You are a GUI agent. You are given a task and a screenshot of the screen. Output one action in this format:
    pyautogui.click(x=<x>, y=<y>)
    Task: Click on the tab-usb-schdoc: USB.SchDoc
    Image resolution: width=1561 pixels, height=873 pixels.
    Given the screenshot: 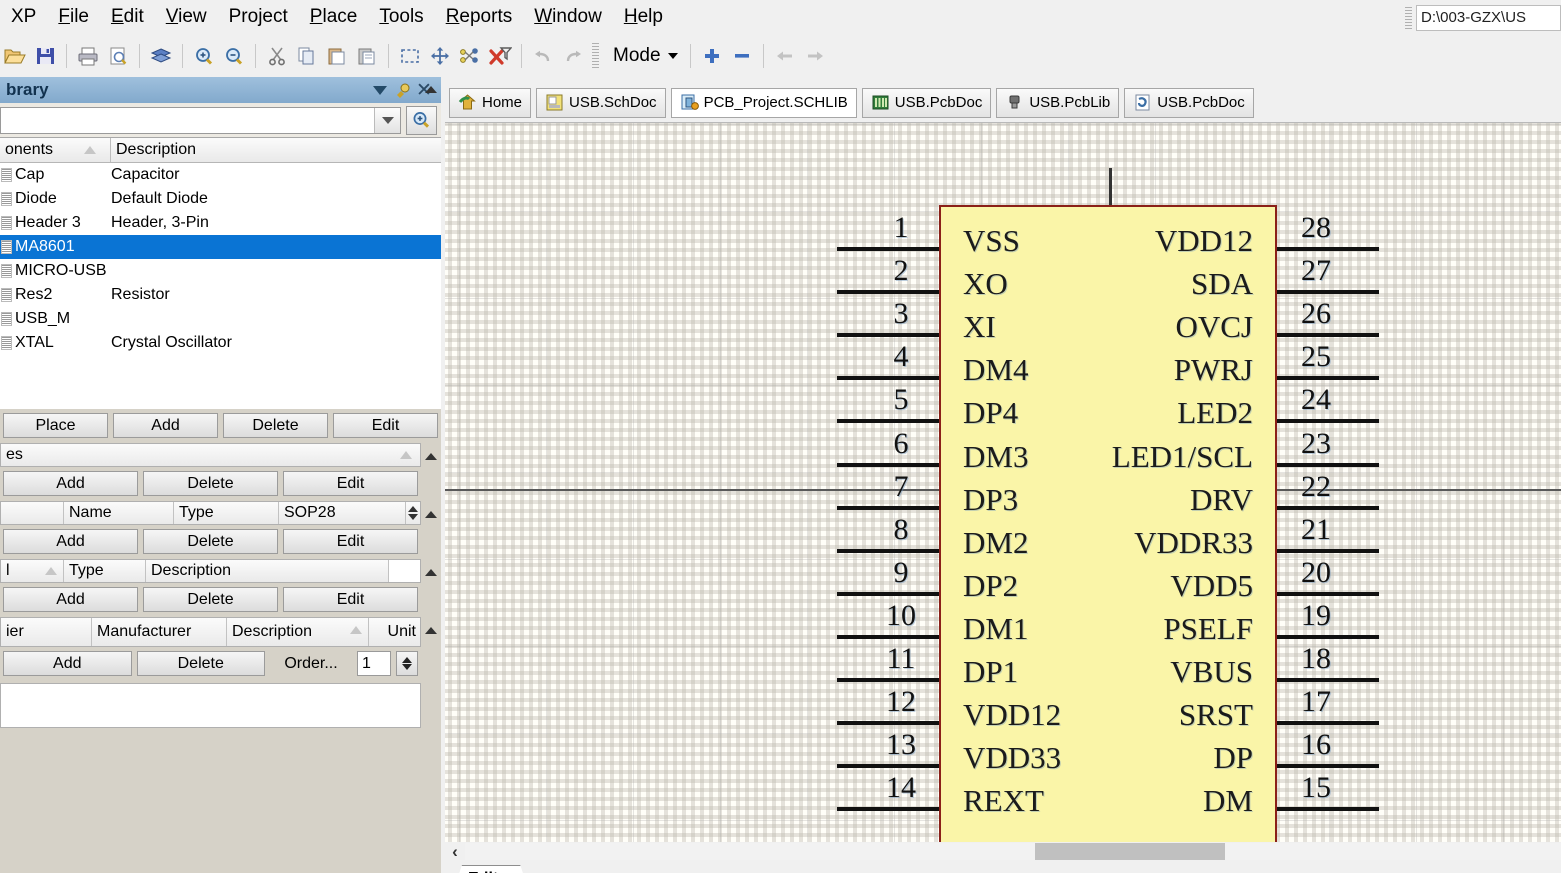 What is the action you would take?
    pyautogui.click(x=601, y=102)
    